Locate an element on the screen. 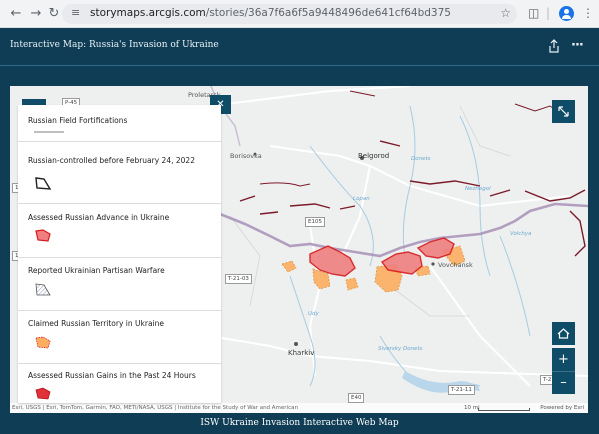 Image resolution: width=599 pixels, height=434 pixels. forward-arrow-icon: → is located at coordinates (36, 14).